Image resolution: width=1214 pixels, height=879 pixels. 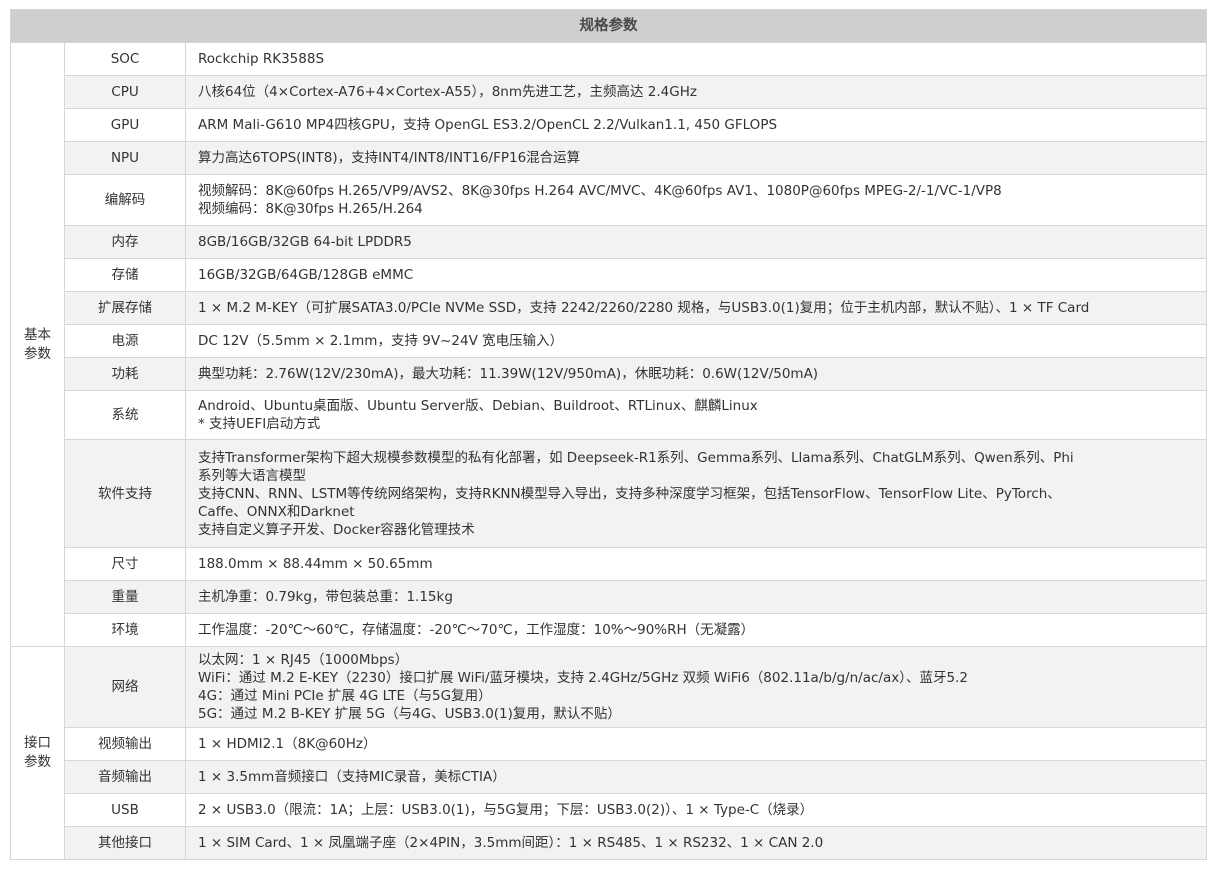 I want to click on spec-row: 视频输出 1 × HDMI2.1（8K@60Hz）, so click(x=609, y=744).